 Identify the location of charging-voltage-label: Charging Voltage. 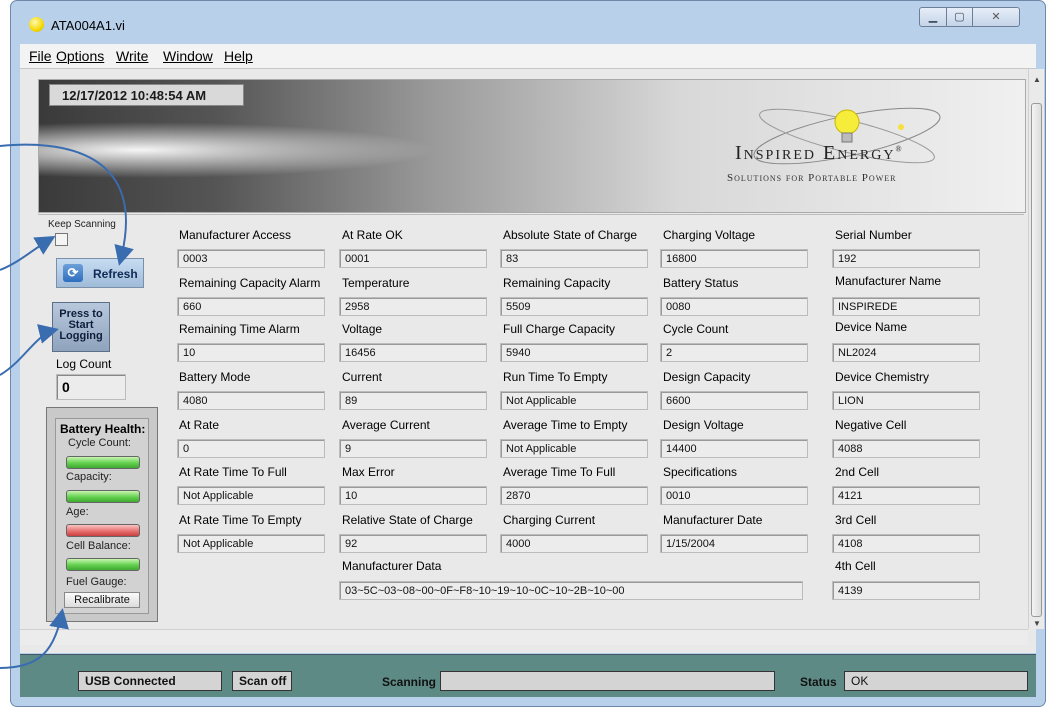
(709, 235).